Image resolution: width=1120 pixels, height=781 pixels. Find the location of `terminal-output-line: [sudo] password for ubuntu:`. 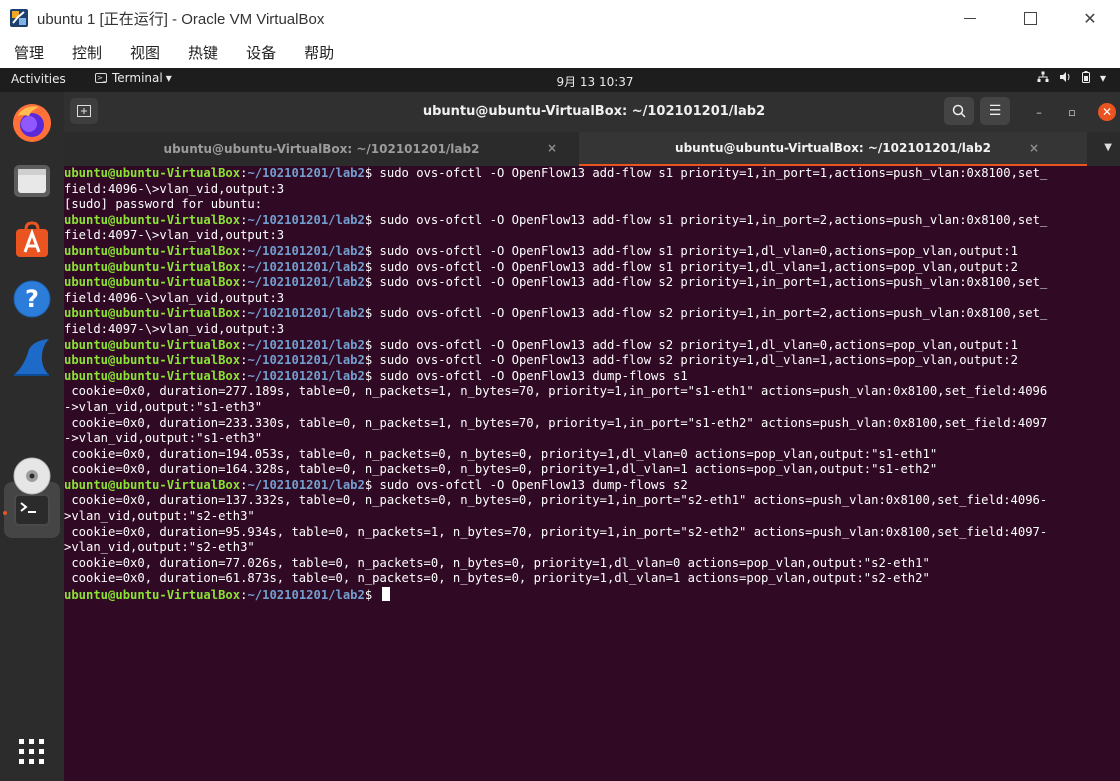

terminal-output-line: [sudo] password for ubuntu: is located at coordinates (555, 205).